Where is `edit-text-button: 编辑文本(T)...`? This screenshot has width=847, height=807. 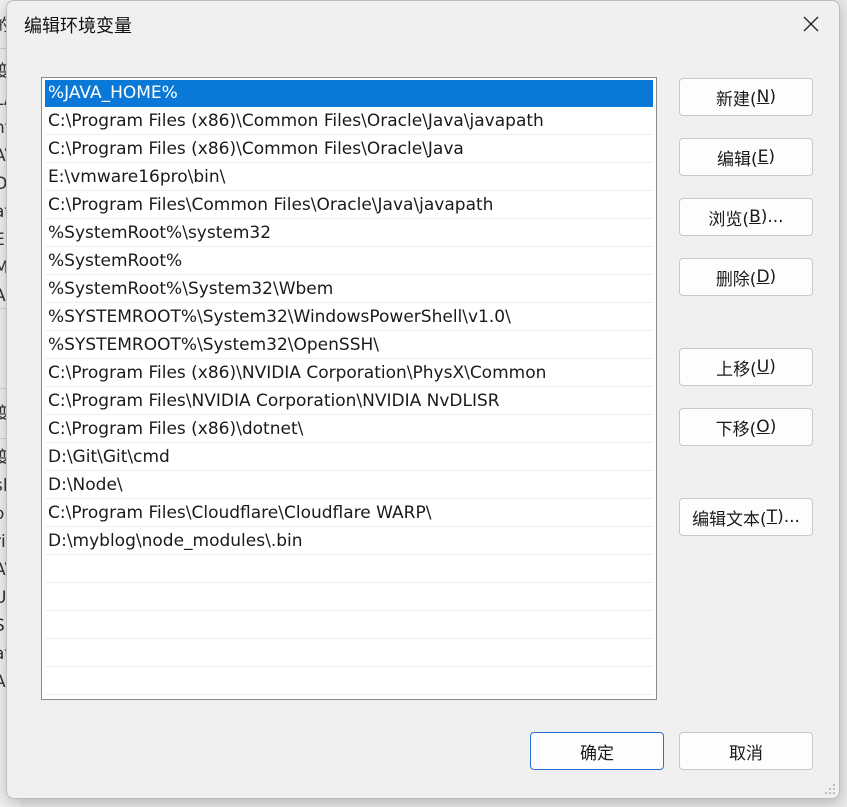 edit-text-button: 编辑文本(T)... is located at coordinates (746, 517).